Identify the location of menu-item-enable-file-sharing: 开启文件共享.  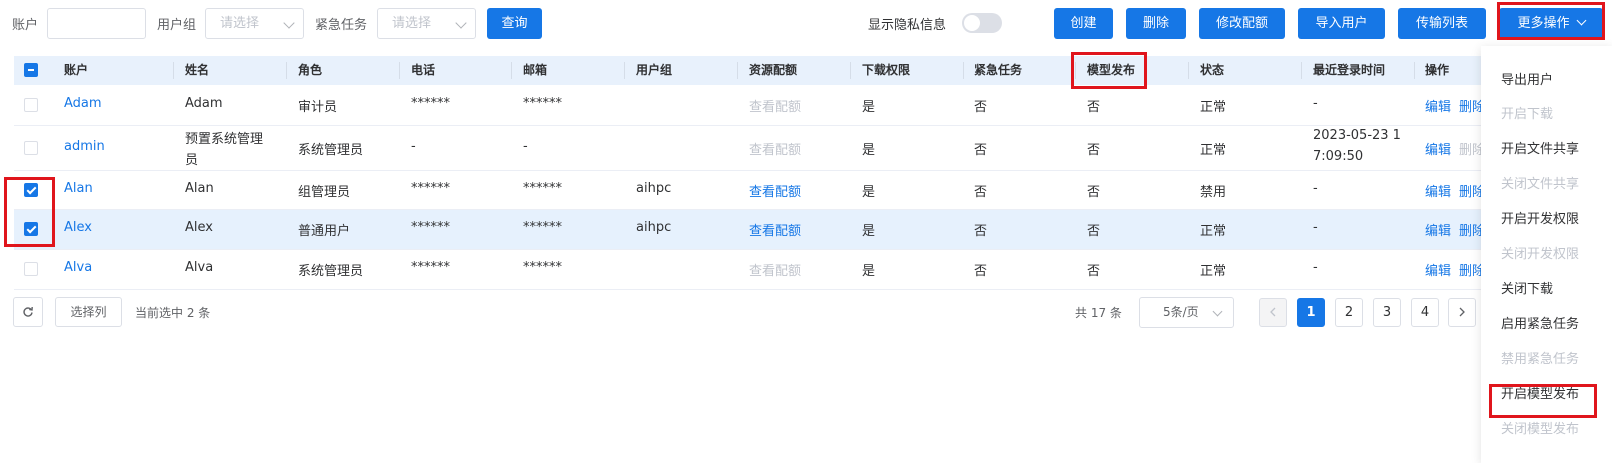
(1540, 147).